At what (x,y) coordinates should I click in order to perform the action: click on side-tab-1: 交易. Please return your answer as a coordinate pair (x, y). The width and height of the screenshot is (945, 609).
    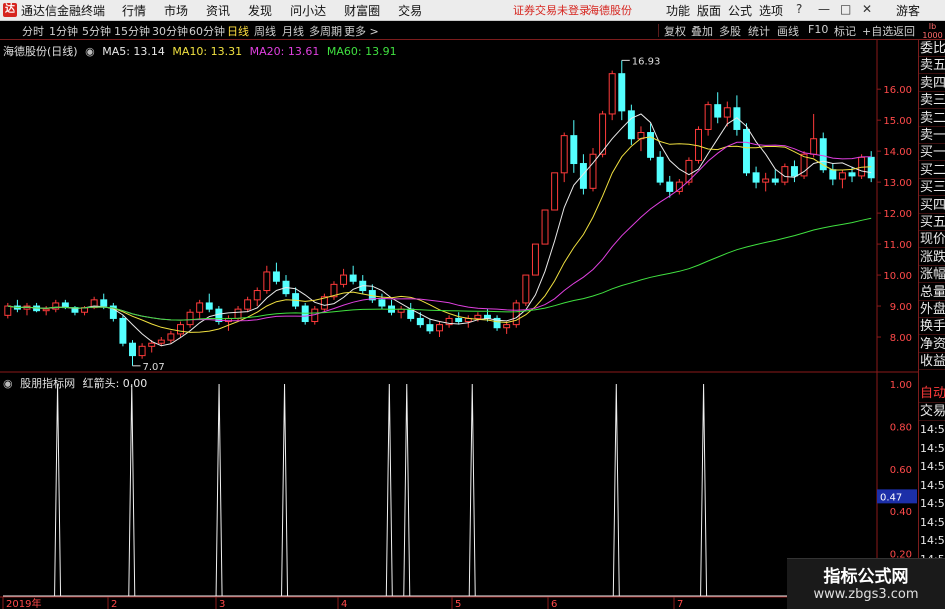
    Looking at the image, I should click on (932, 412).